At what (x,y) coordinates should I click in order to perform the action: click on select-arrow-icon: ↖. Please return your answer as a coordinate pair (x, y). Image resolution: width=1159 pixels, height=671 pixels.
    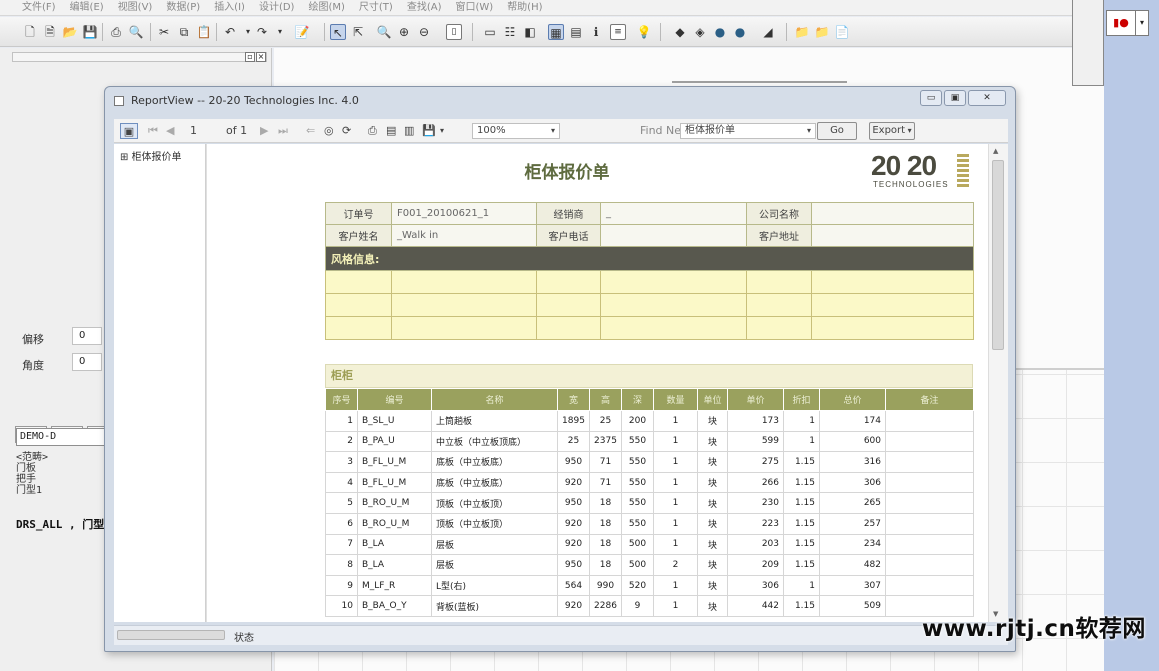
    Looking at the image, I should click on (338, 32).